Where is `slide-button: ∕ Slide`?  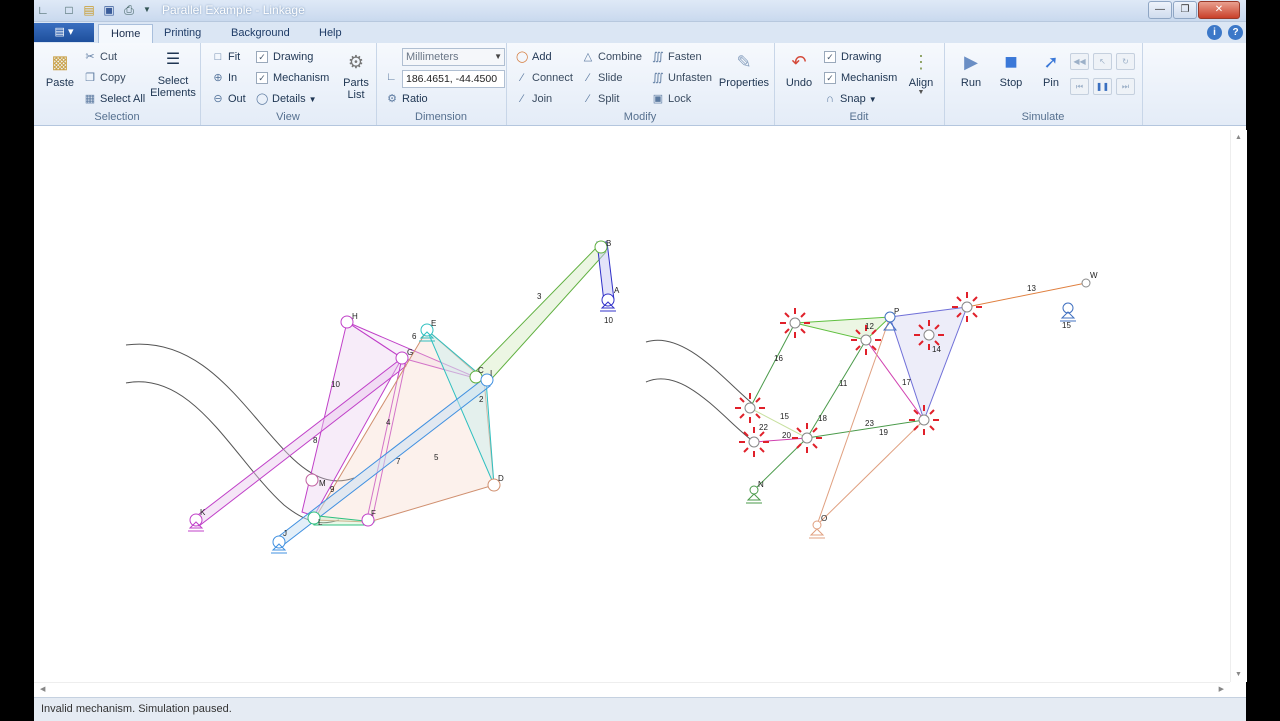
slide-button: ∕ Slide is located at coordinates (602, 78).